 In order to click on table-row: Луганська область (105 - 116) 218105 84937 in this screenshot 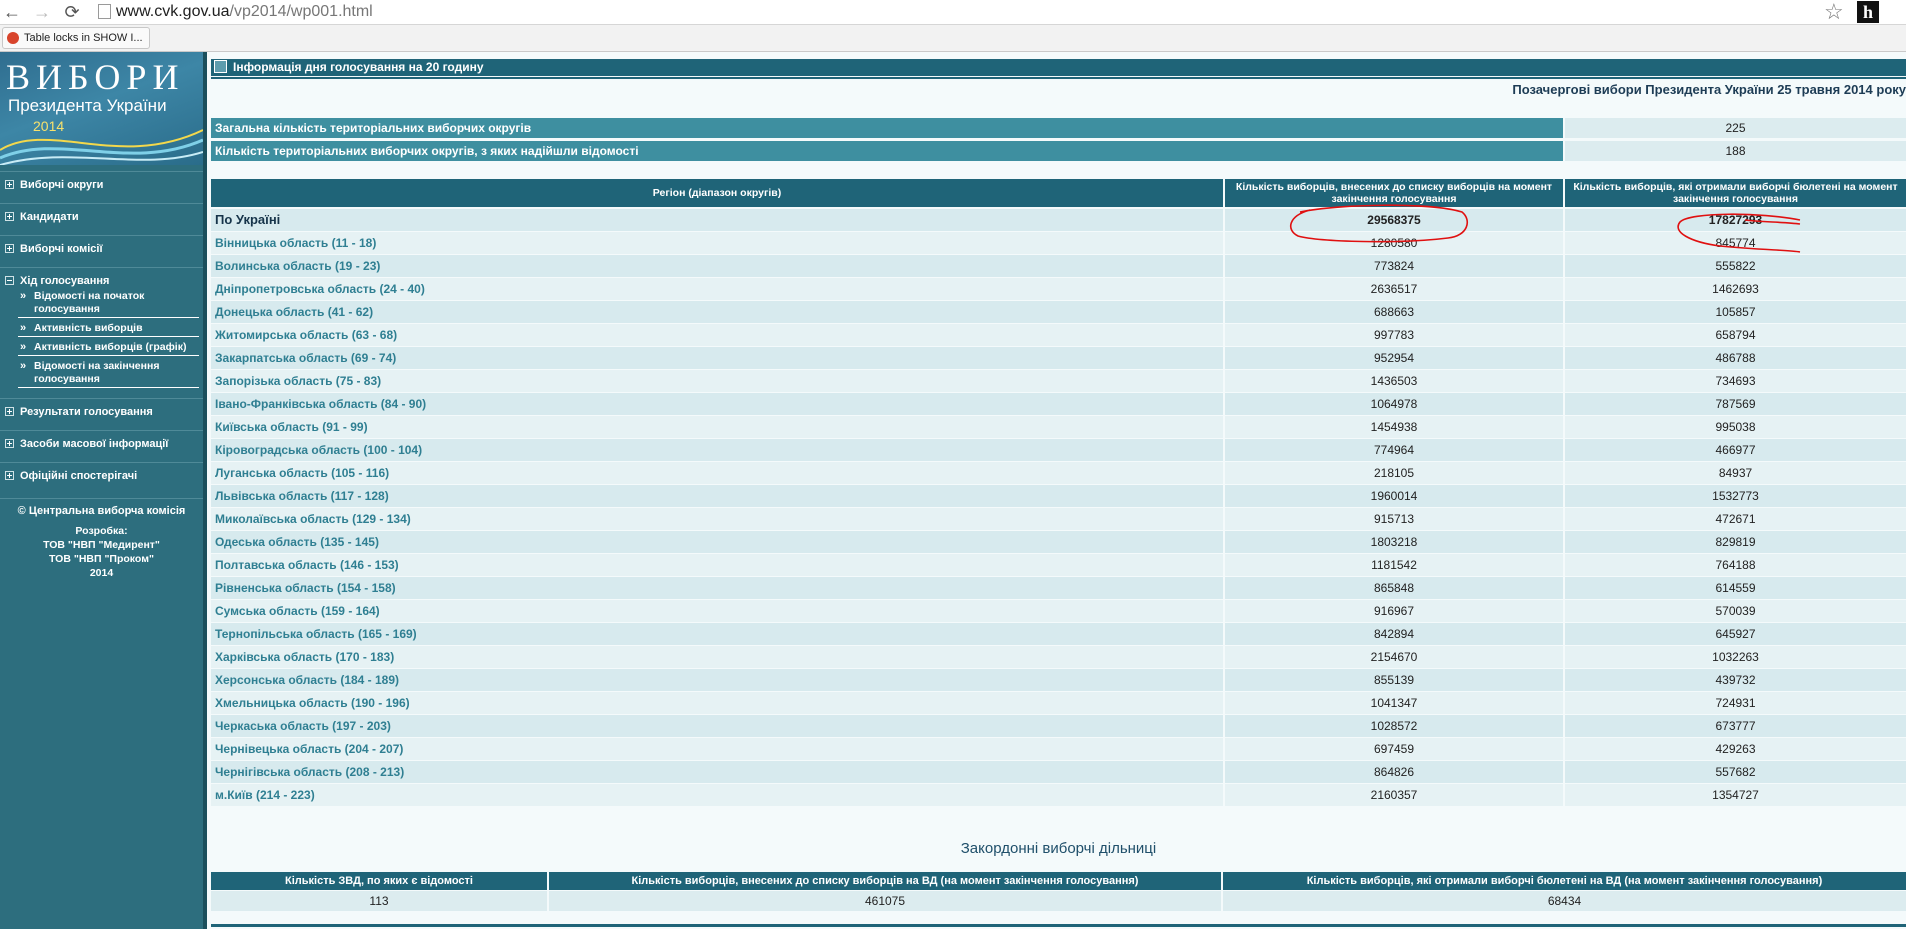, I will do `click(1058, 473)`.